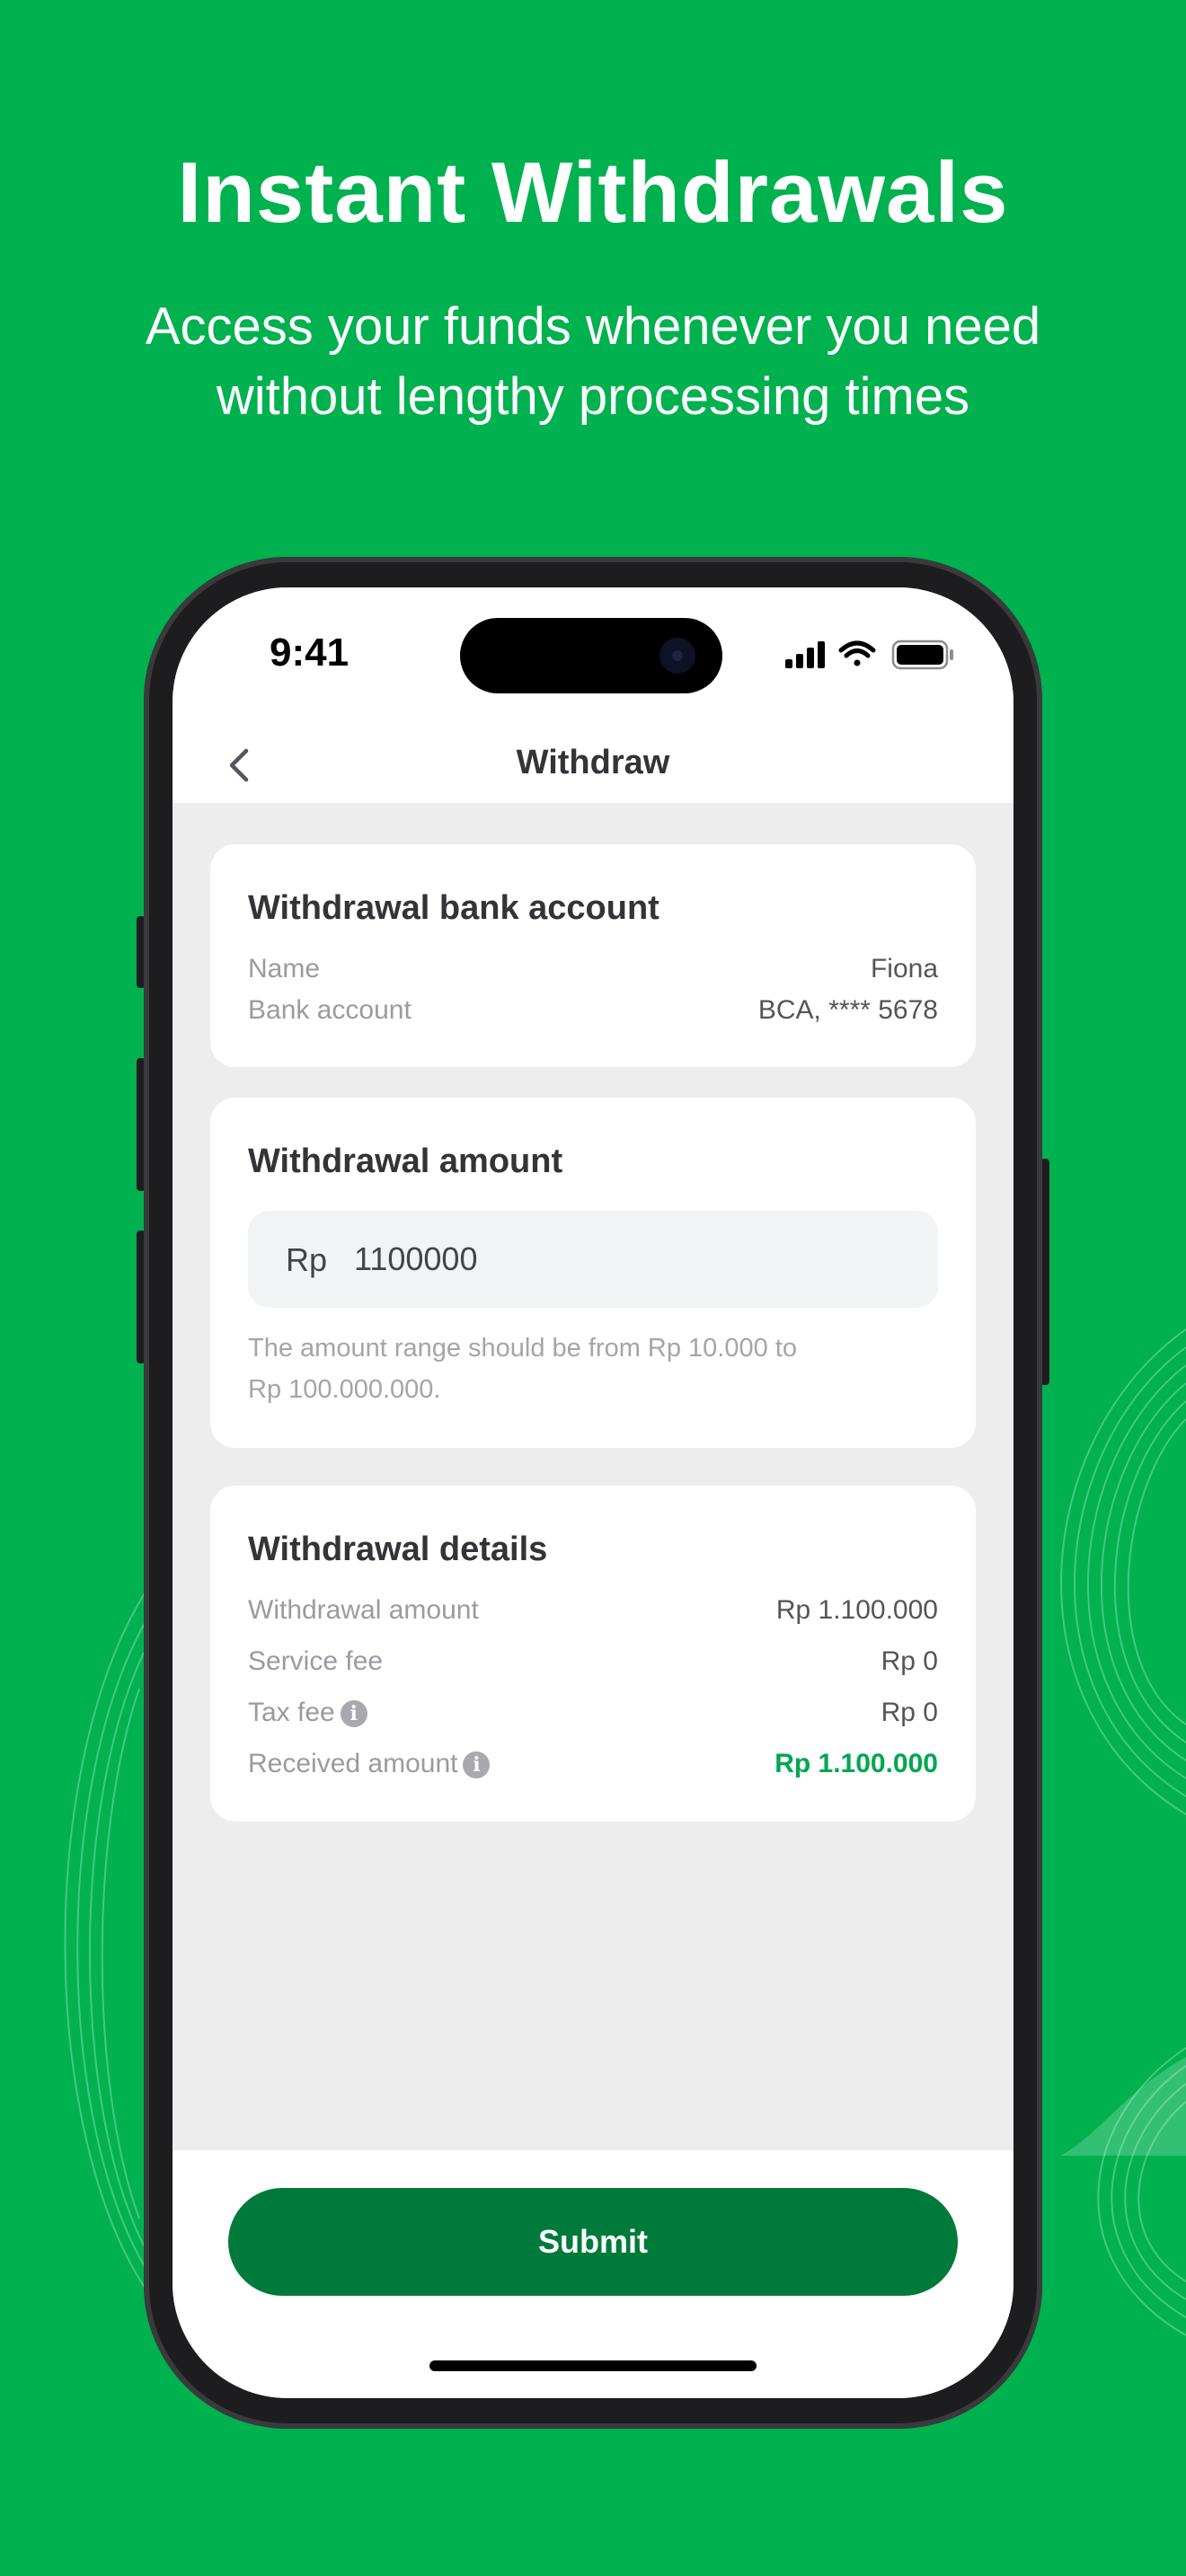 The height and width of the screenshot is (2576, 1186). Describe the element at coordinates (353, 1763) in the screenshot. I see `detail-label-received-amount: Received amount` at that location.